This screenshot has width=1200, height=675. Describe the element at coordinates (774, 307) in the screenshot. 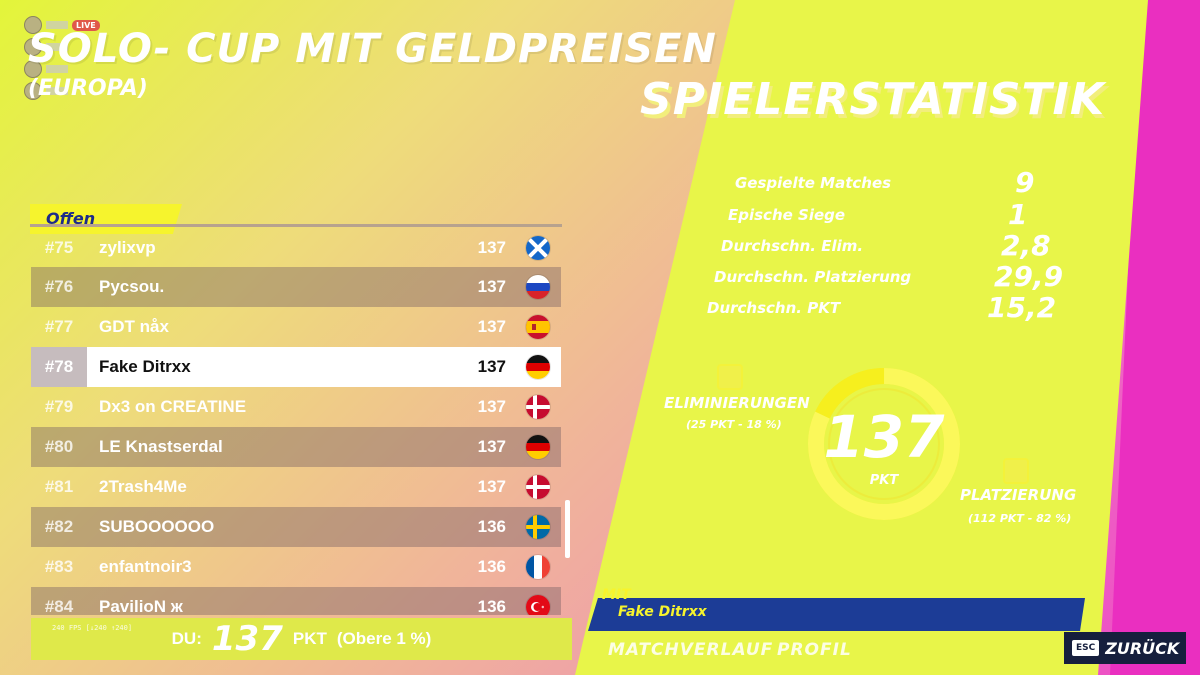

I see `stat-label: Durchschn. PKT` at that location.